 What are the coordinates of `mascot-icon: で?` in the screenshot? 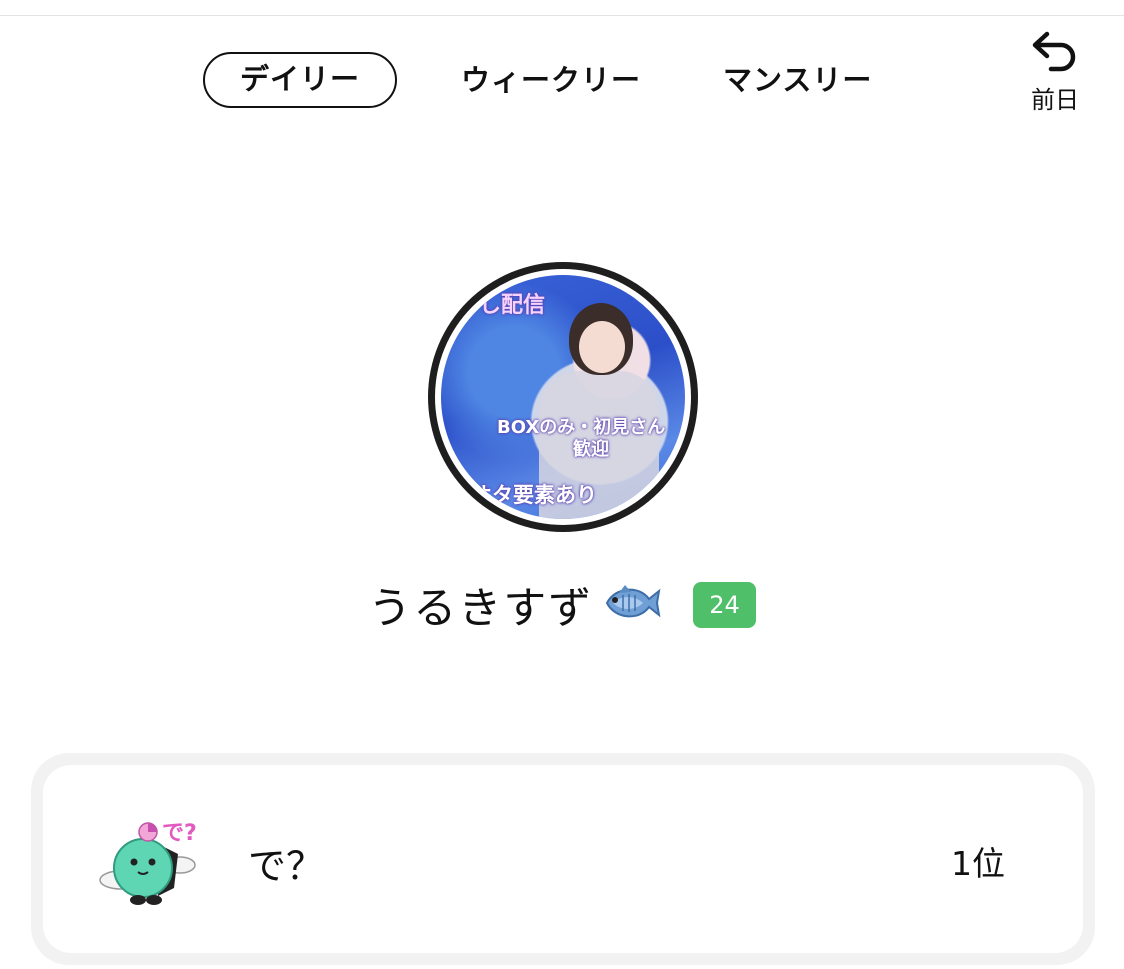 It's located at (148, 862).